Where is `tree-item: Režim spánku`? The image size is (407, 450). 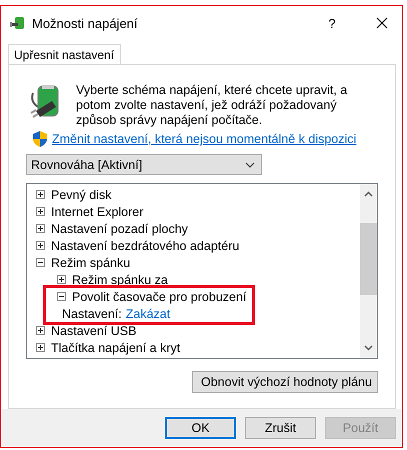 tree-item: Režim spánku is located at coordinates (90, 263).